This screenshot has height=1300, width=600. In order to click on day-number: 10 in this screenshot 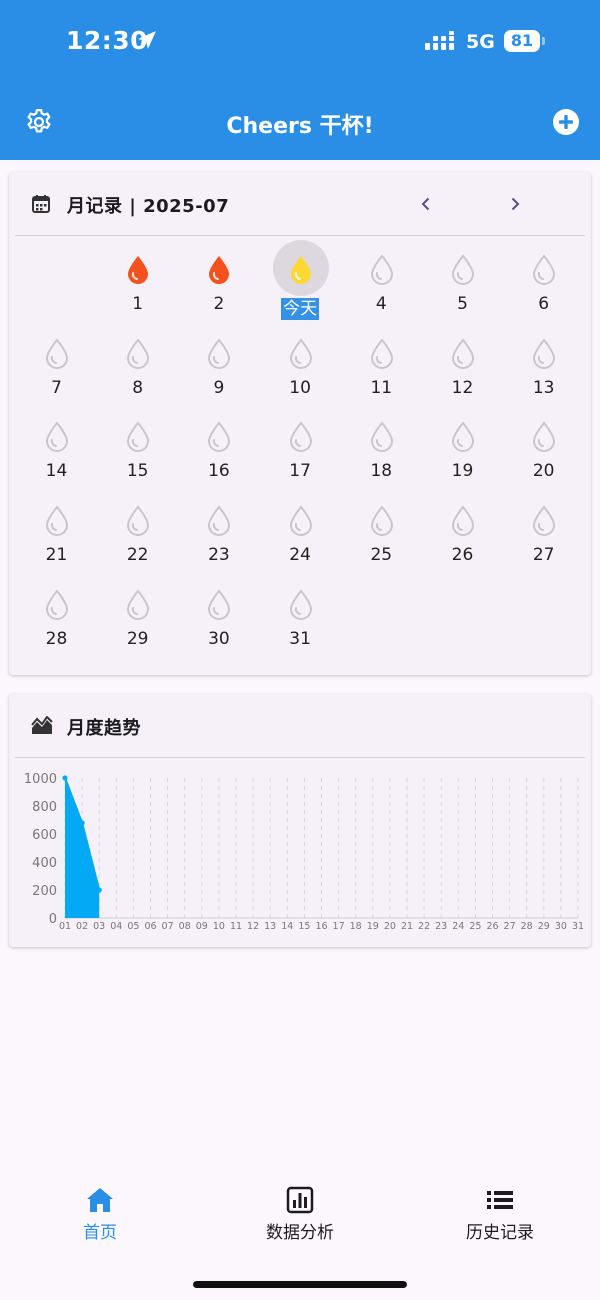, I will do `click(300, 387)`.